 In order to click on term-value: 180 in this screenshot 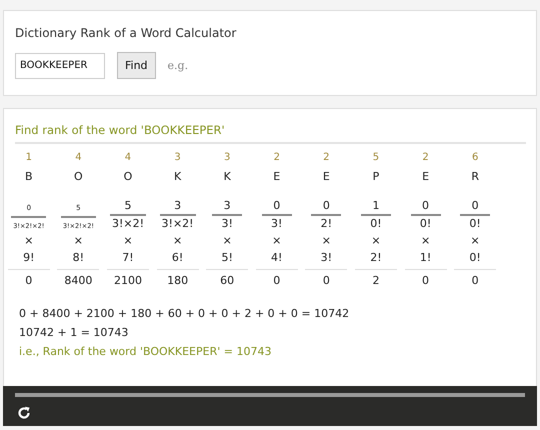, I will do `click(177, 280)`.